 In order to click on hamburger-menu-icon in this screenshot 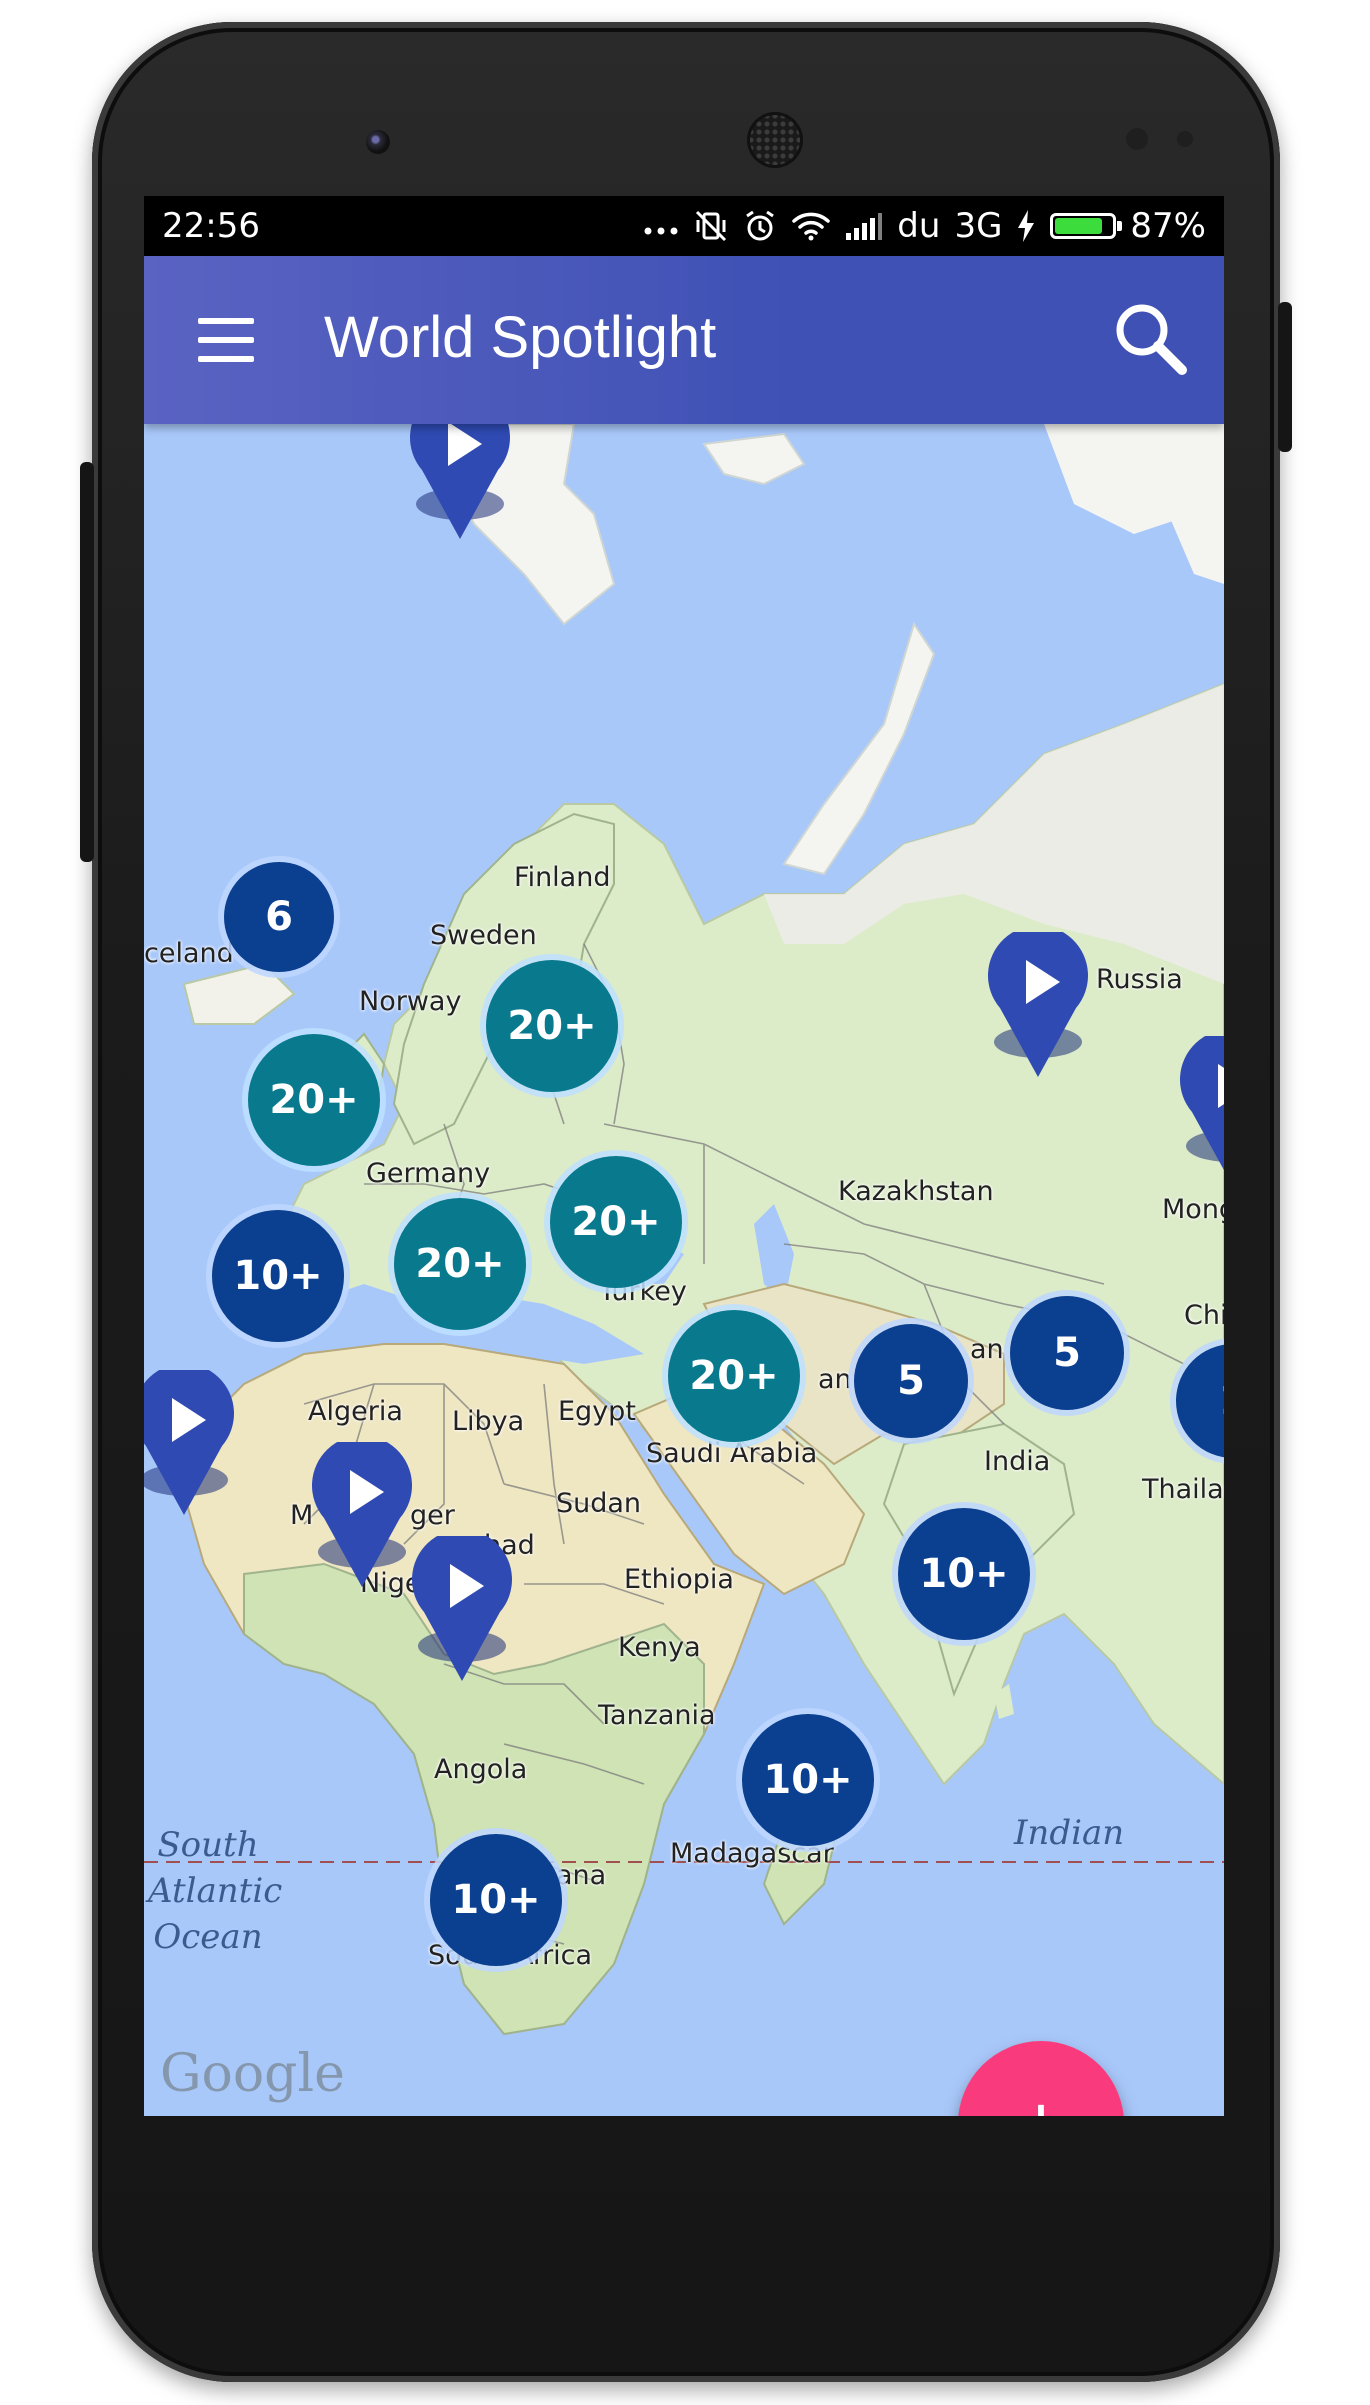, I will do `click(226, 321)`.